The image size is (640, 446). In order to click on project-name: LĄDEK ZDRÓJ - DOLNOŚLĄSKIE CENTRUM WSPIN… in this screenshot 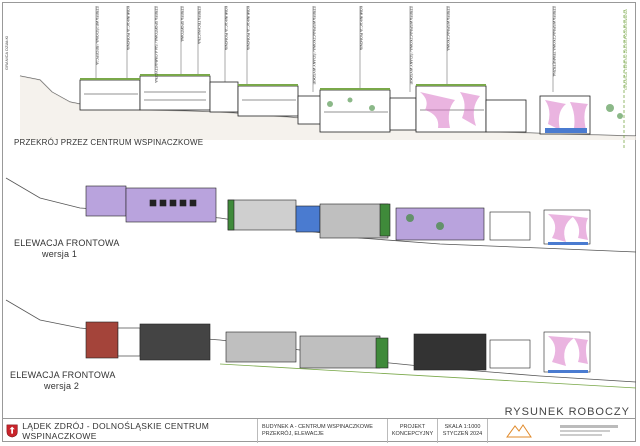, I will do `click(116, 431)`.